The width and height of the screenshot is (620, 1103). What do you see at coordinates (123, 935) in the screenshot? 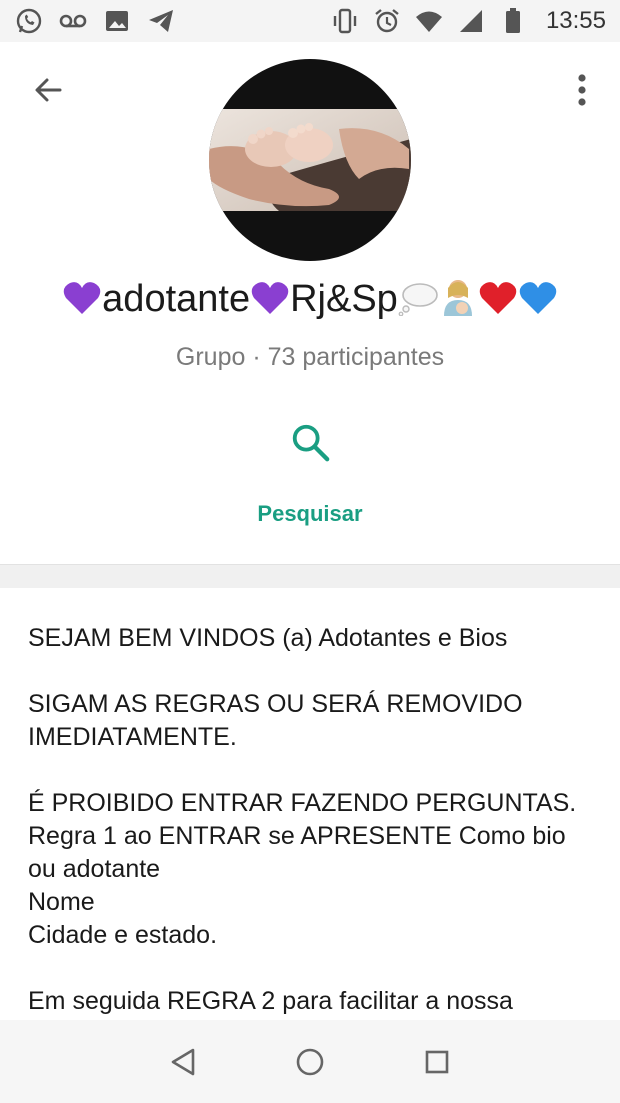
I see `description-line: Cidade e estado.` at bounding box center [123, 935].